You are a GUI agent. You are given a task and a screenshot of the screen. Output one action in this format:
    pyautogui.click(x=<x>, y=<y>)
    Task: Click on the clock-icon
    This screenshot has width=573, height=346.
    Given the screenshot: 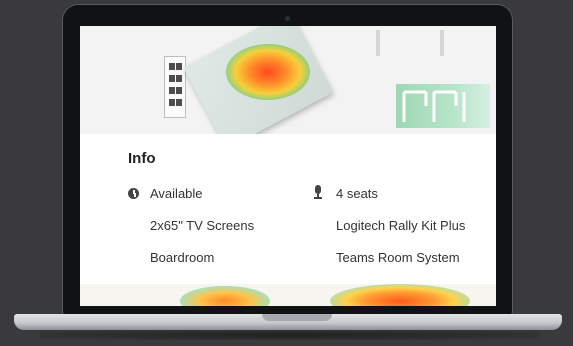 What is the action you would take?
    pyautogui.click(x=133, y=193)
    